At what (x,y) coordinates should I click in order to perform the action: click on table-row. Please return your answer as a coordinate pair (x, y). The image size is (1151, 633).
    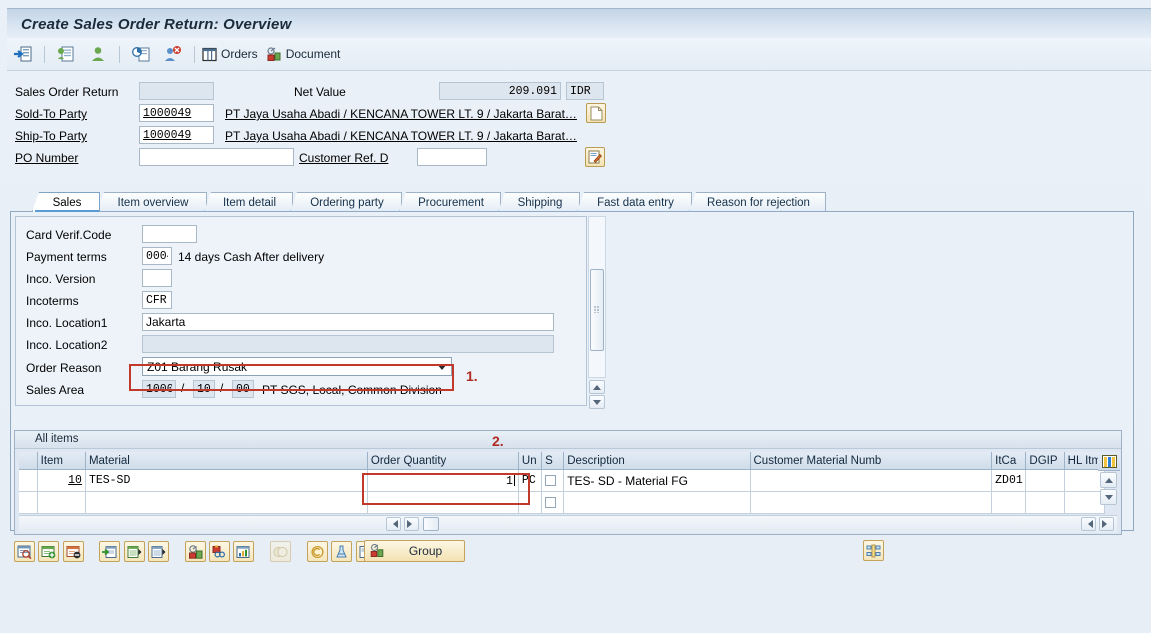
    Looking at the image, I should click on (562, 502).